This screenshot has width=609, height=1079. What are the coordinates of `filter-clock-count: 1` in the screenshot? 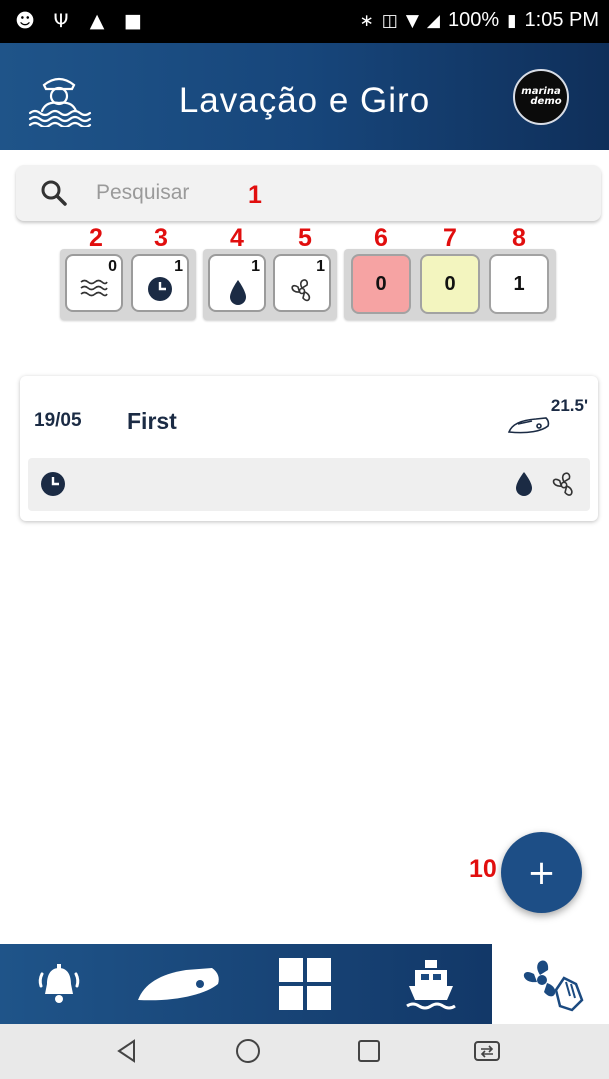 It's located at (178, 266).